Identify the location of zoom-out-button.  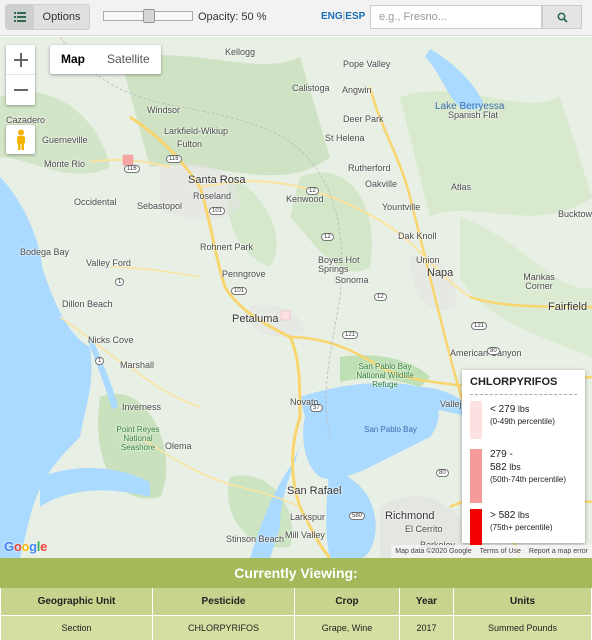
(20, 90).